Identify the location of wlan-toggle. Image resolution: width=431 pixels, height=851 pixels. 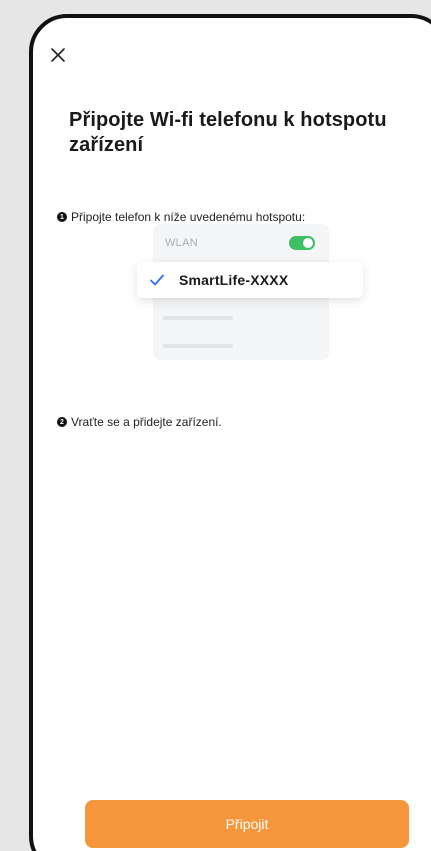
(302, 243).